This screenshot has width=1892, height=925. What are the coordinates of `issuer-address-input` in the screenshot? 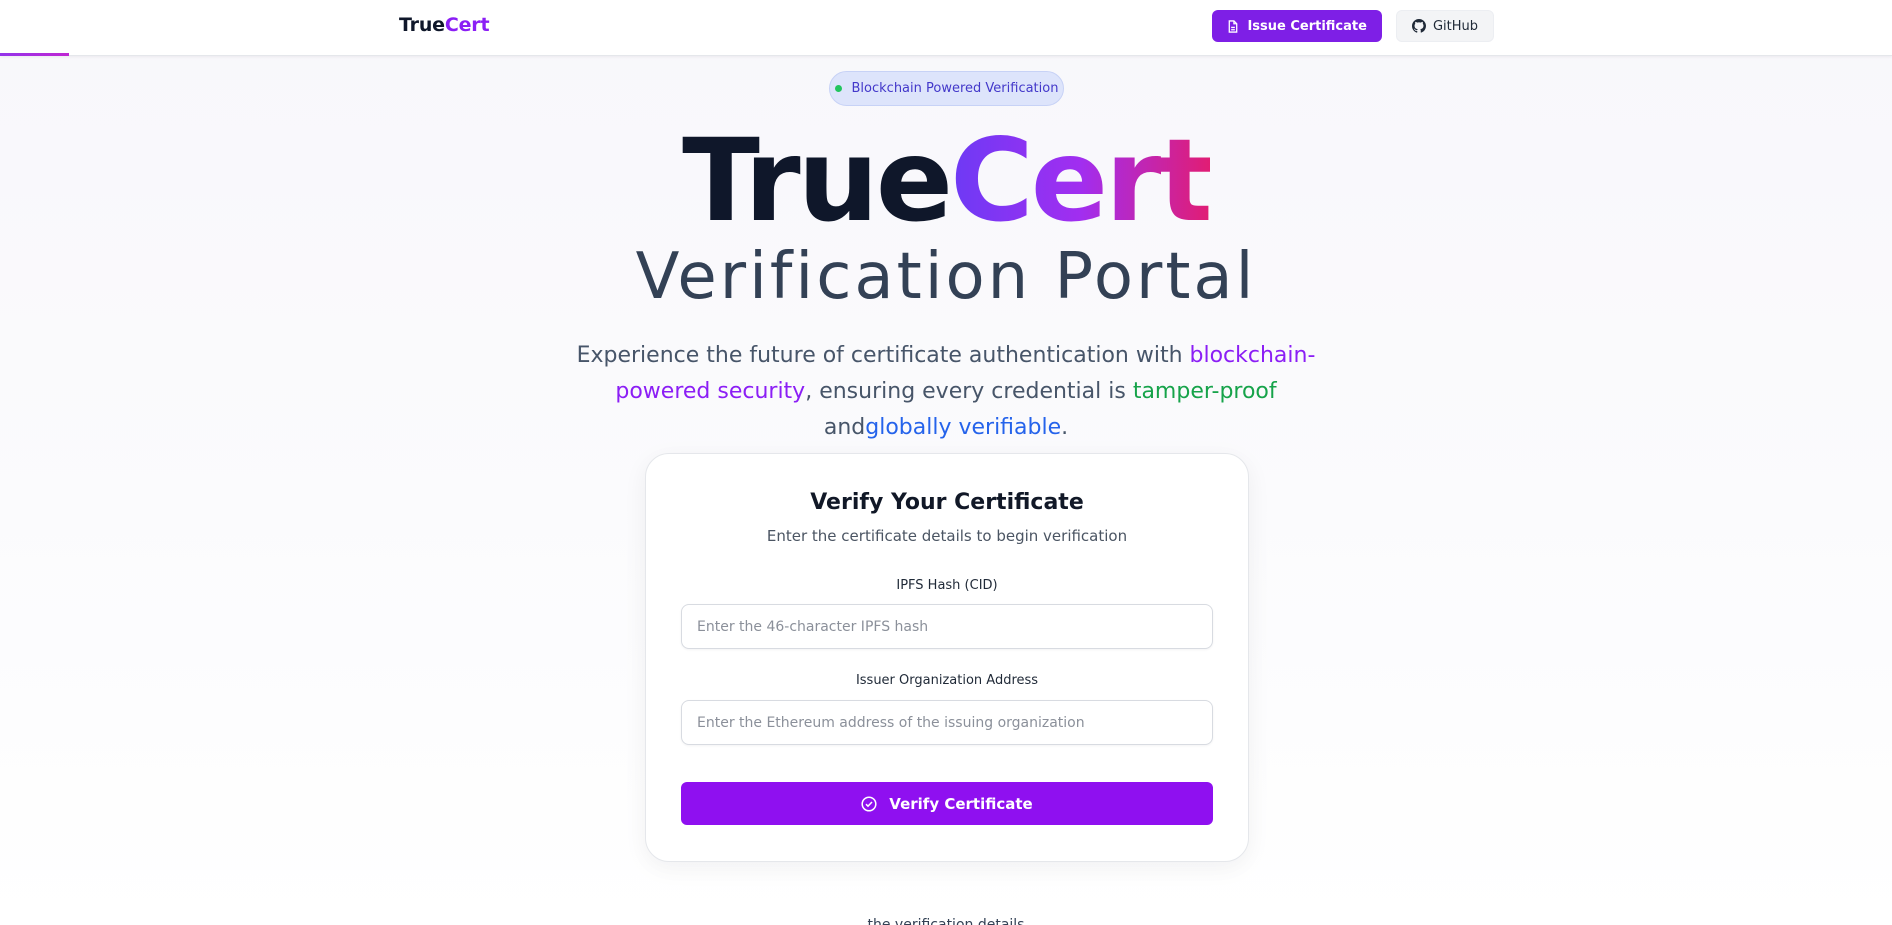 It's located at (947, 722).